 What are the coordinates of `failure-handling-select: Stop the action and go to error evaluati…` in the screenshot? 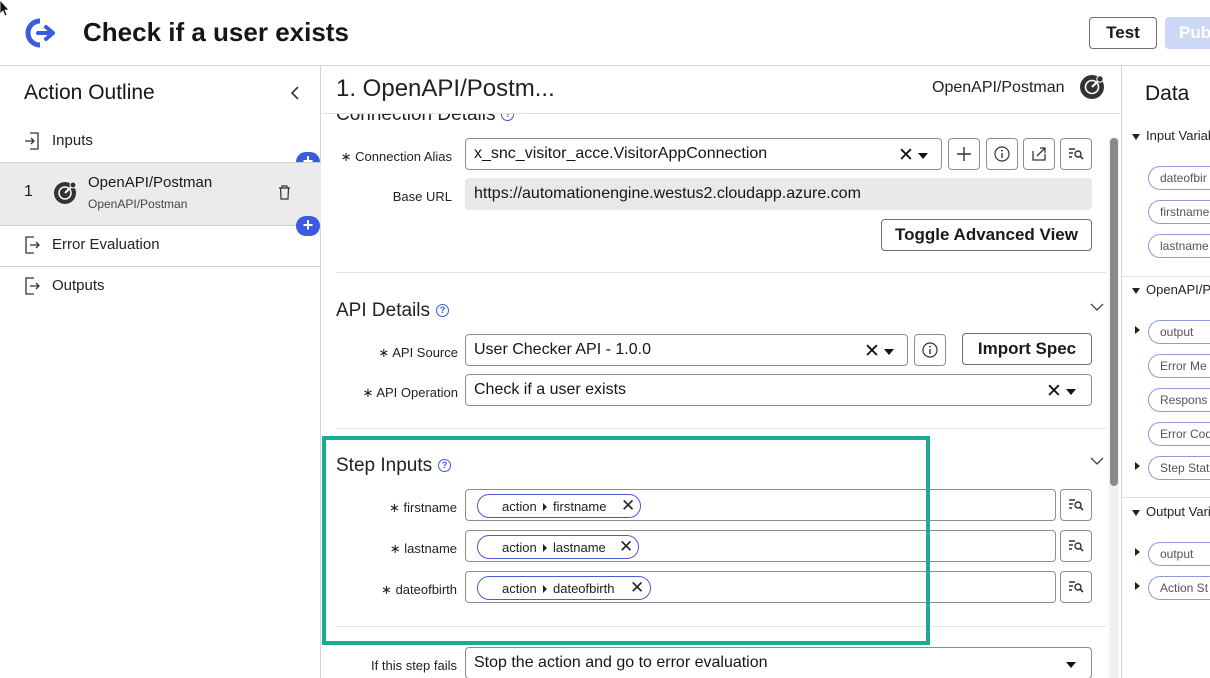 It's located at (778, 662).